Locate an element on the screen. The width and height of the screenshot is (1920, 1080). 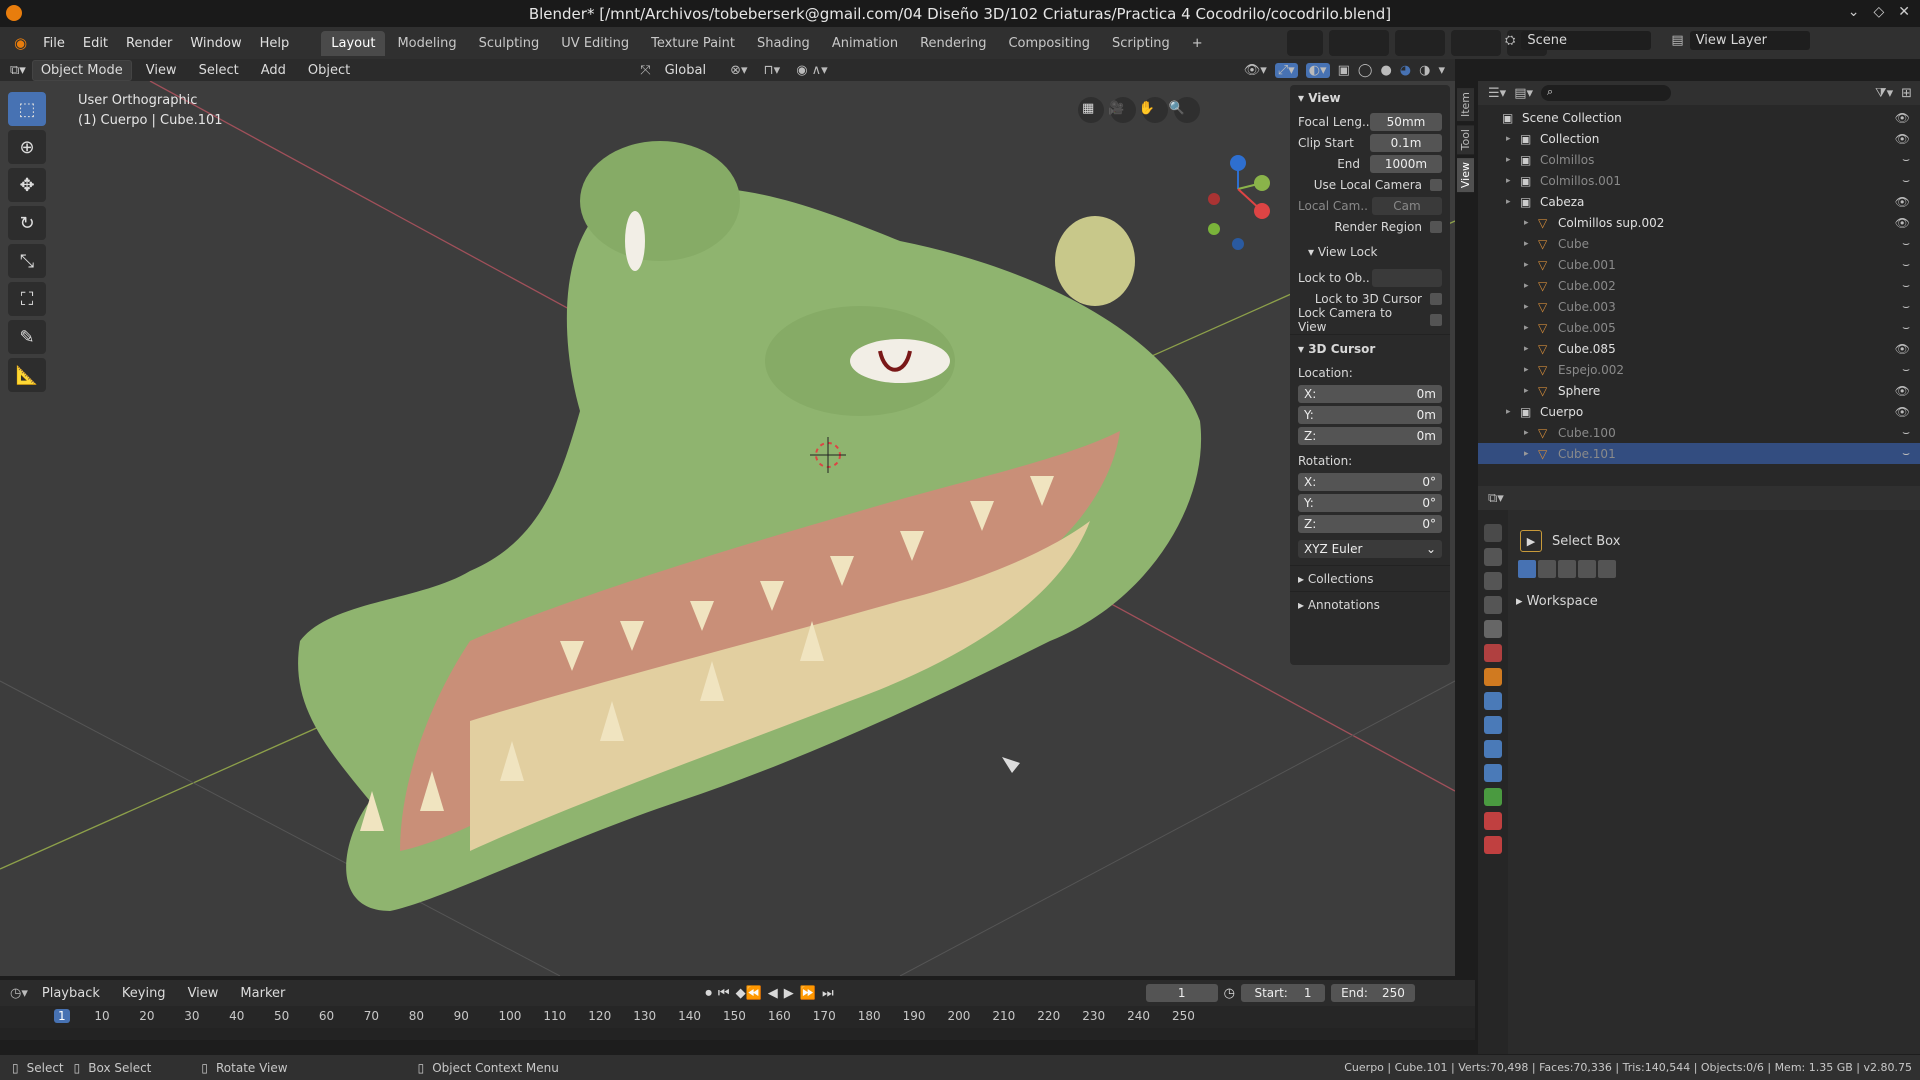
outliner-row: ▸ ▽ Cube.005 ⌣ is located at coordinates (1699, 327).